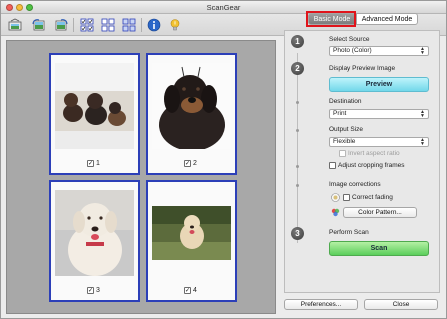  What do you see at coordinates (379, 84) in the screenshot?
I see `preview-button: Preview` at bounding box center [379, 84].